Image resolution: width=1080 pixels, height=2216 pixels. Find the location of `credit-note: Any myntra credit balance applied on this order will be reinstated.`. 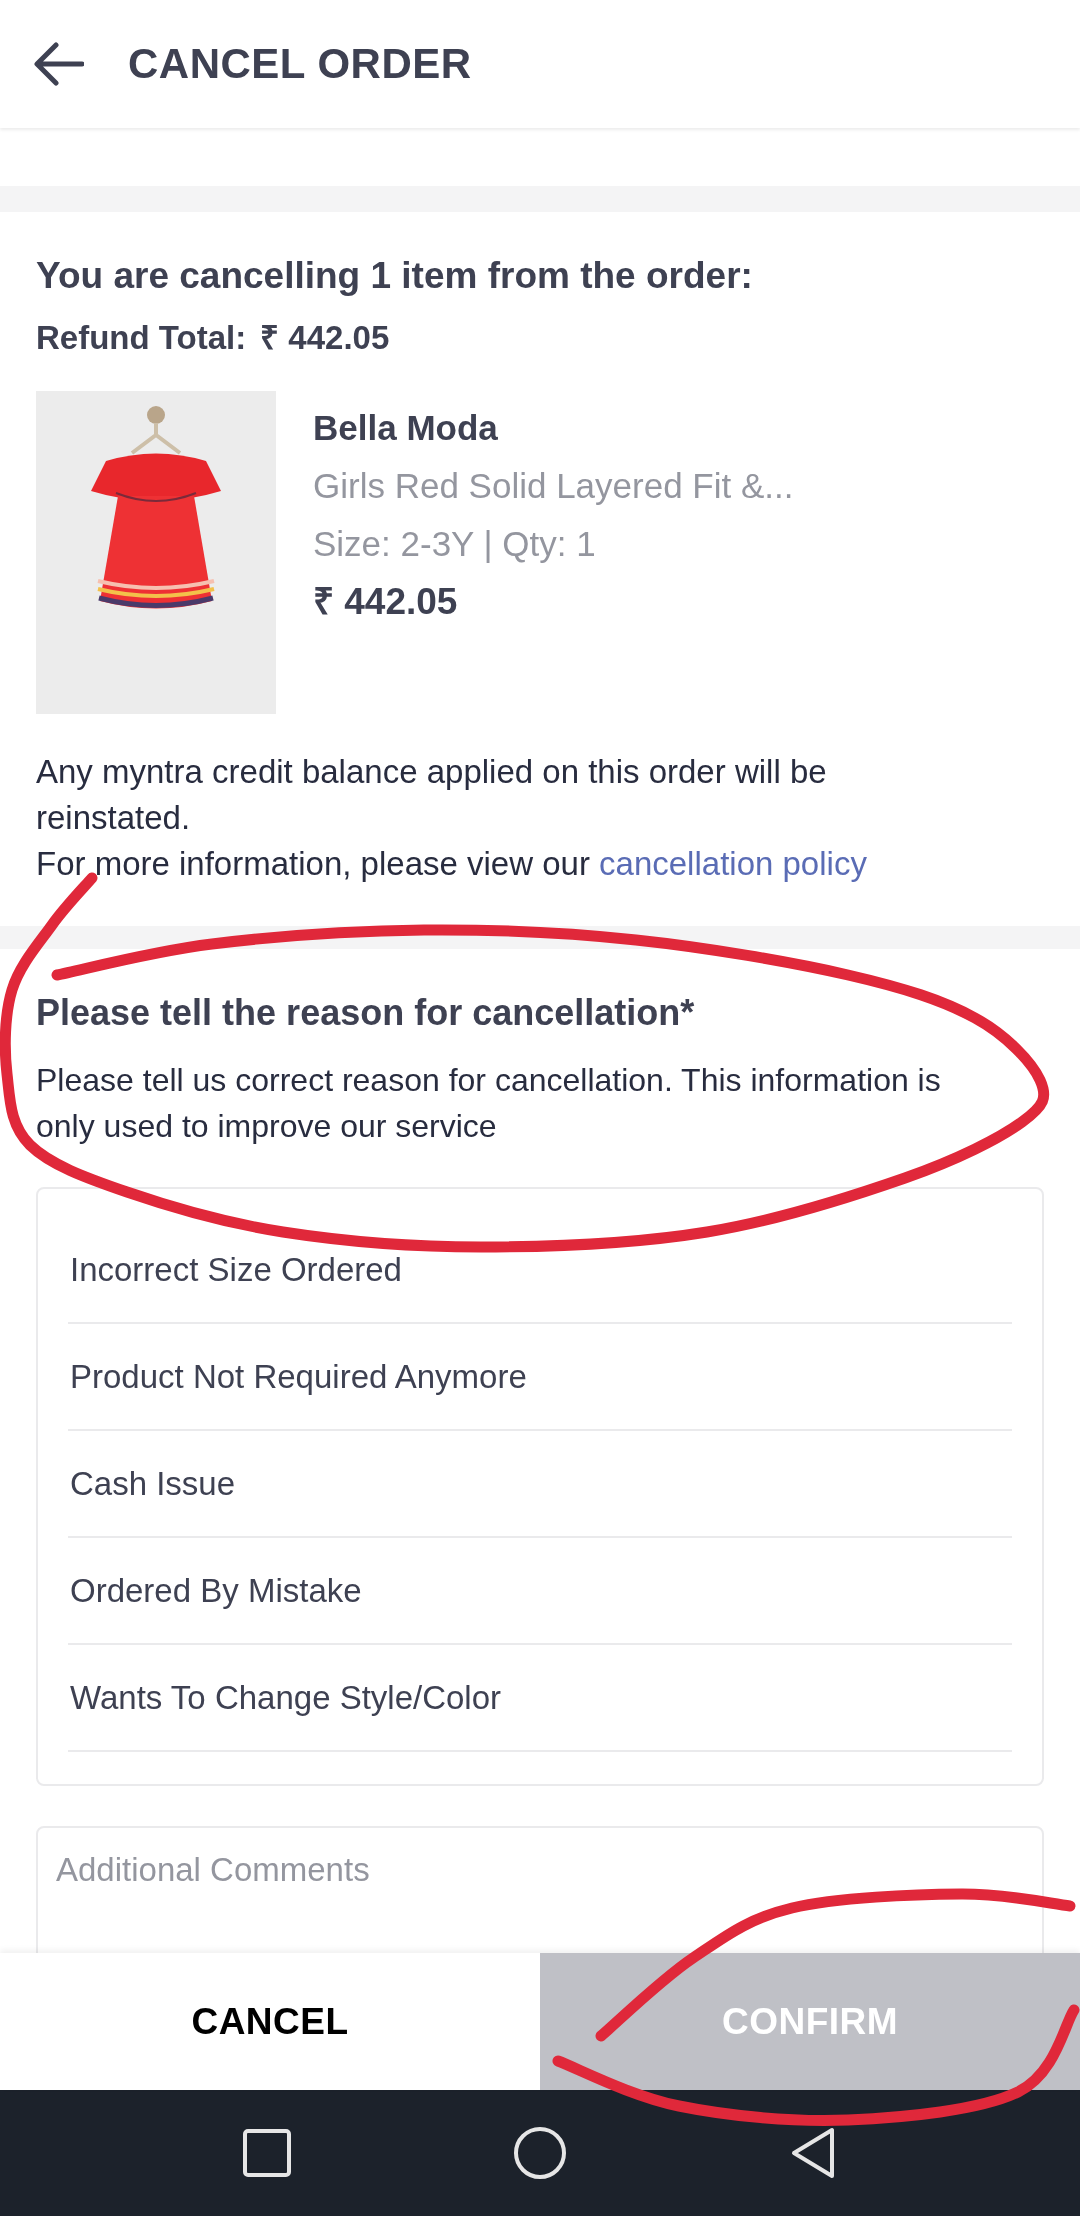

credit-note: Any myntra credit balance applied on this order will be reinstated. is located at coordinates (432, 795).